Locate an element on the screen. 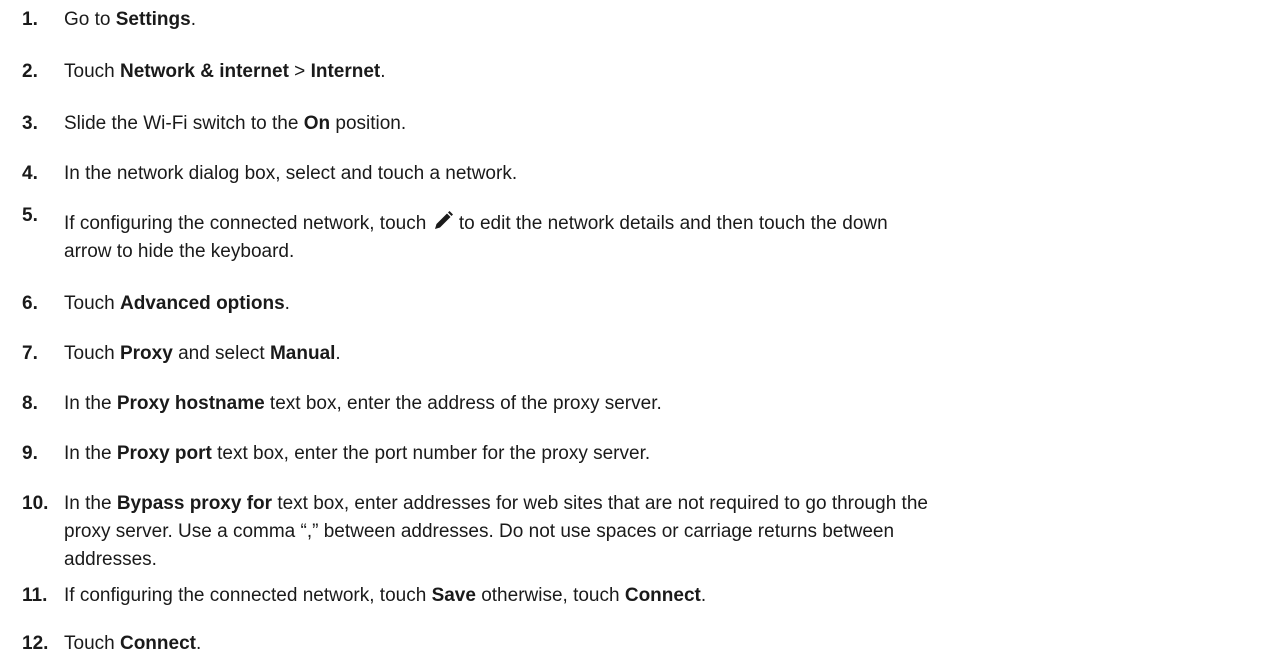 The height and width of the screenshot is (663, 1274). step-number: 4. is located at coordinates (30, 173).